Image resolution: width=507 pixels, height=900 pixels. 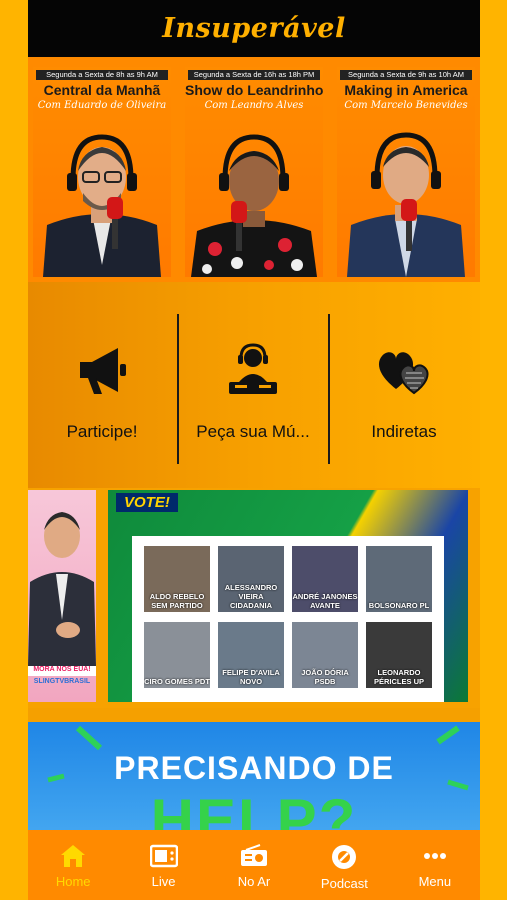 What do you see at coordinates (398, 677) in the screenshot?
I see `candidate-name: LEONARDO PÉRICLES UP` at bounding box center [398, 677].